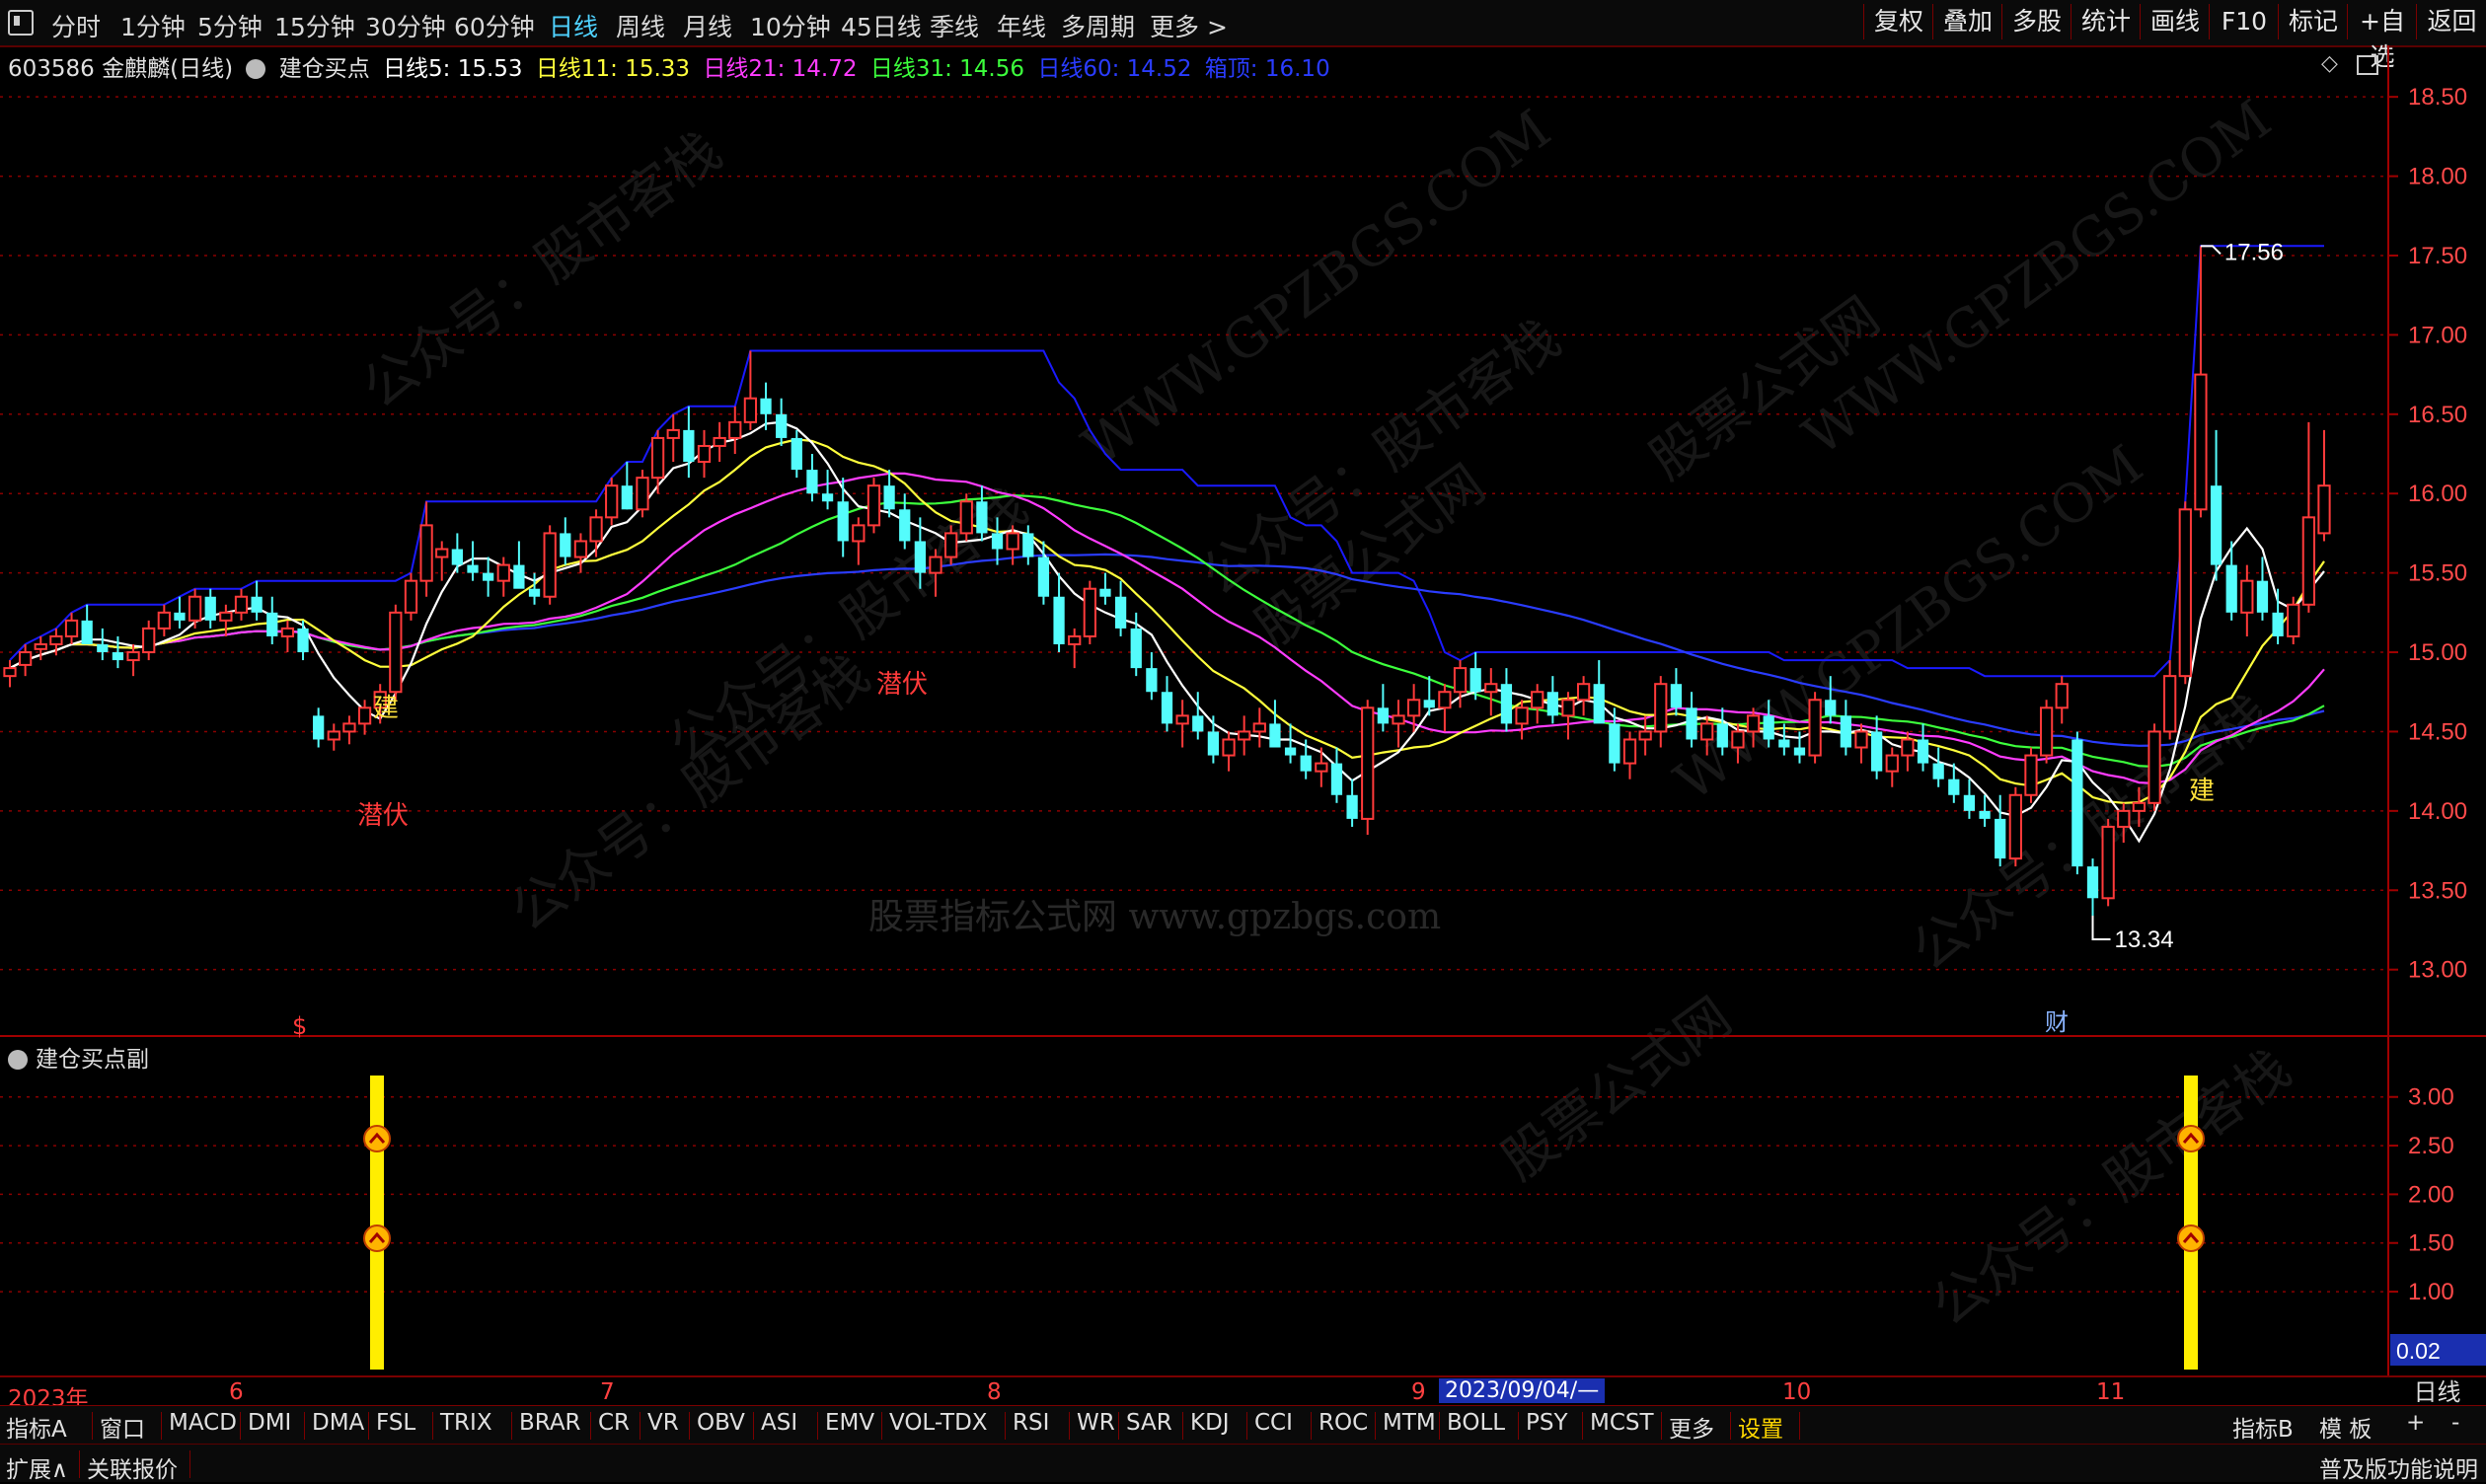  Describe the element at coordinates (779, 1423) in the screenshot. I see `indicator-tab-ASI: ASI` at that location.